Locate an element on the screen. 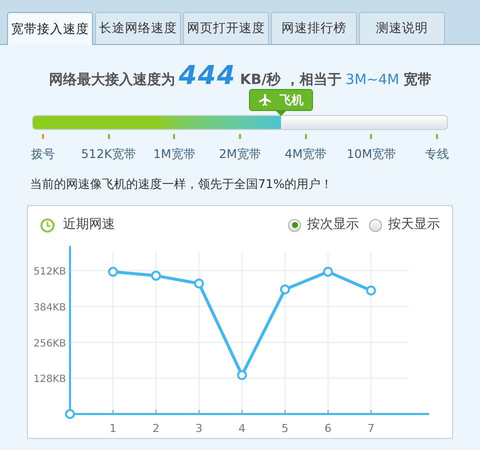  x-tick-label: 6 is located at coordinates (328, 428).